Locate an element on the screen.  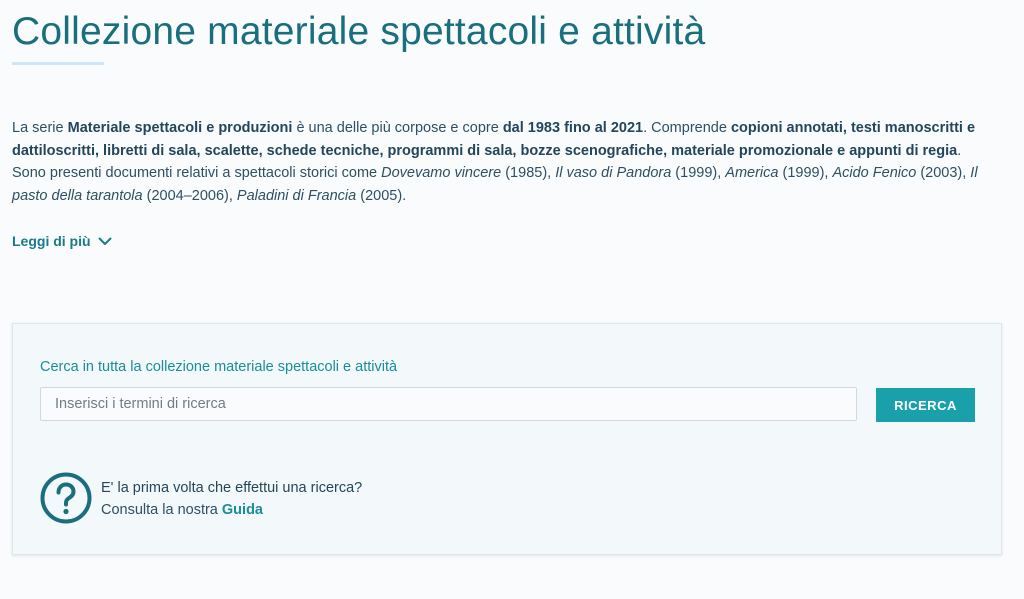
intro-text-segment: . Comprende is located at coordinates (687, 128).